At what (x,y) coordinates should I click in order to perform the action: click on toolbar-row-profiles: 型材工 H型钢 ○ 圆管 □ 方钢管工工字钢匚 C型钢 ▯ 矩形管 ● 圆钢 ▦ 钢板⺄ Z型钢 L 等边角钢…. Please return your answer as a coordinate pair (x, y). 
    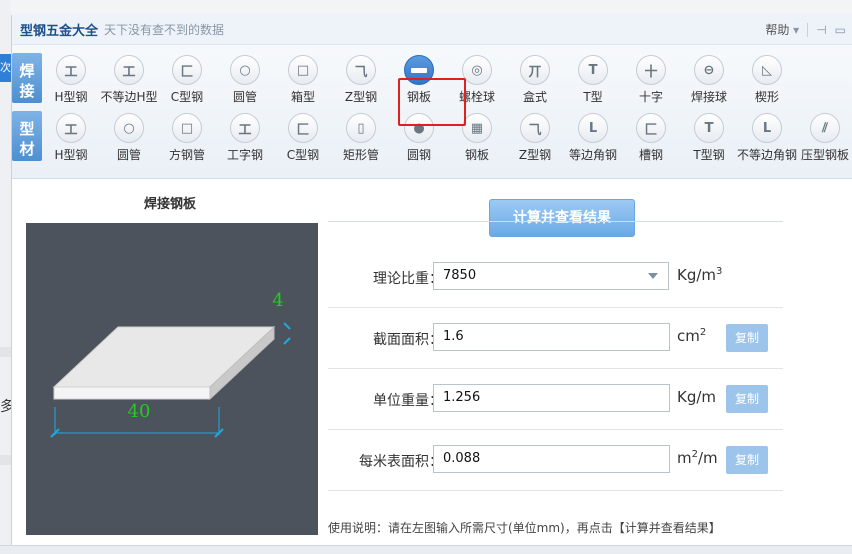
    Looking at the image, I should click on (432, 138).